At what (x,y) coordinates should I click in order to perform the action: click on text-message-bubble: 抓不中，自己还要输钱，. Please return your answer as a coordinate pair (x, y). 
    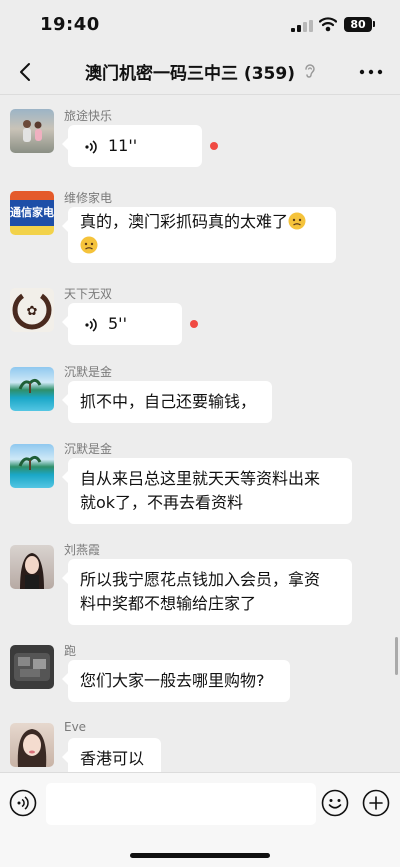
    Looking at the image, I should click on (167, 402).